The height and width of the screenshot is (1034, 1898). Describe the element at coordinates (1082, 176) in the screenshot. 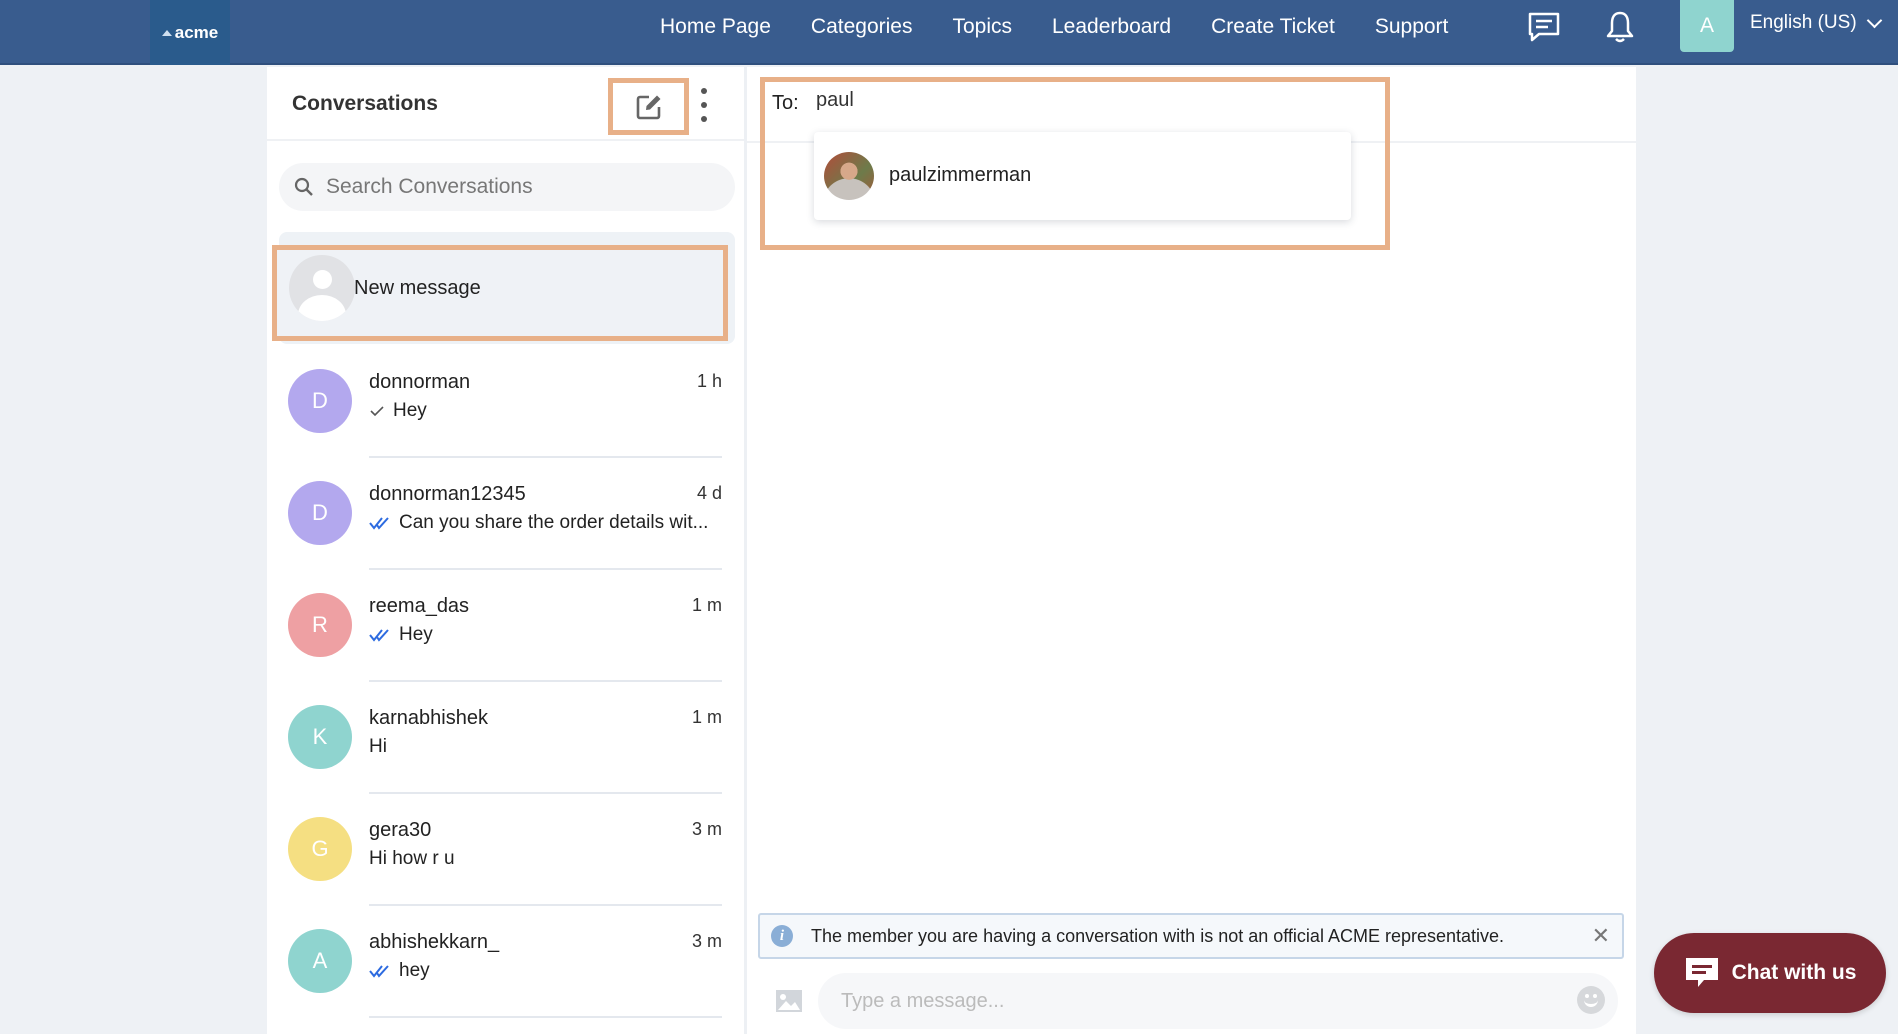

I see `recipient-suggestion: paulzimmerman` at that location.